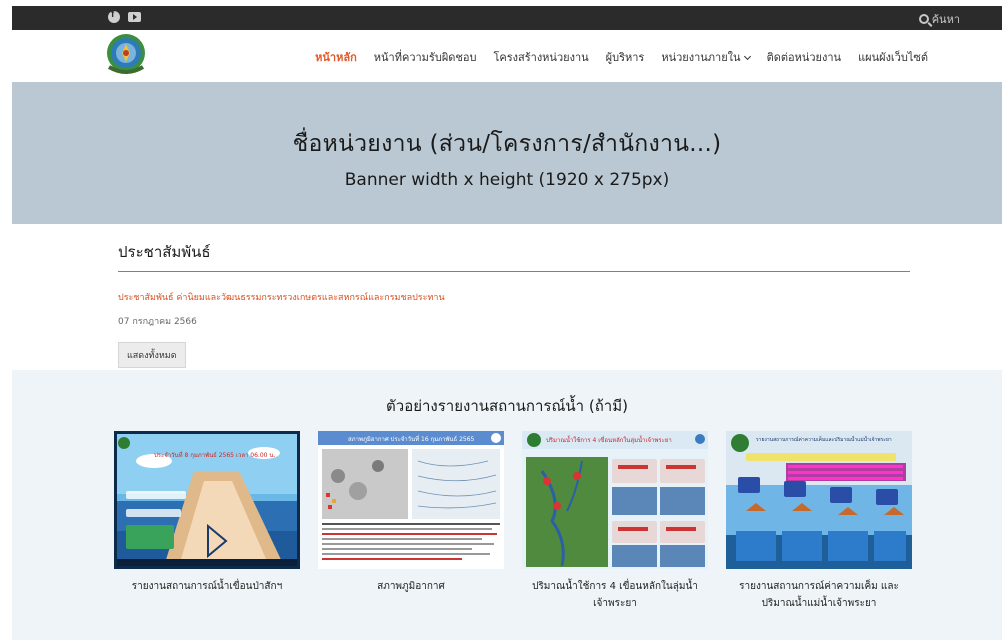  What do you see at coordinates (804, 57) in the screenshot?
I see `nav-contact: ติดต่อหน่วยงาน` at bounding box center [804, 57].